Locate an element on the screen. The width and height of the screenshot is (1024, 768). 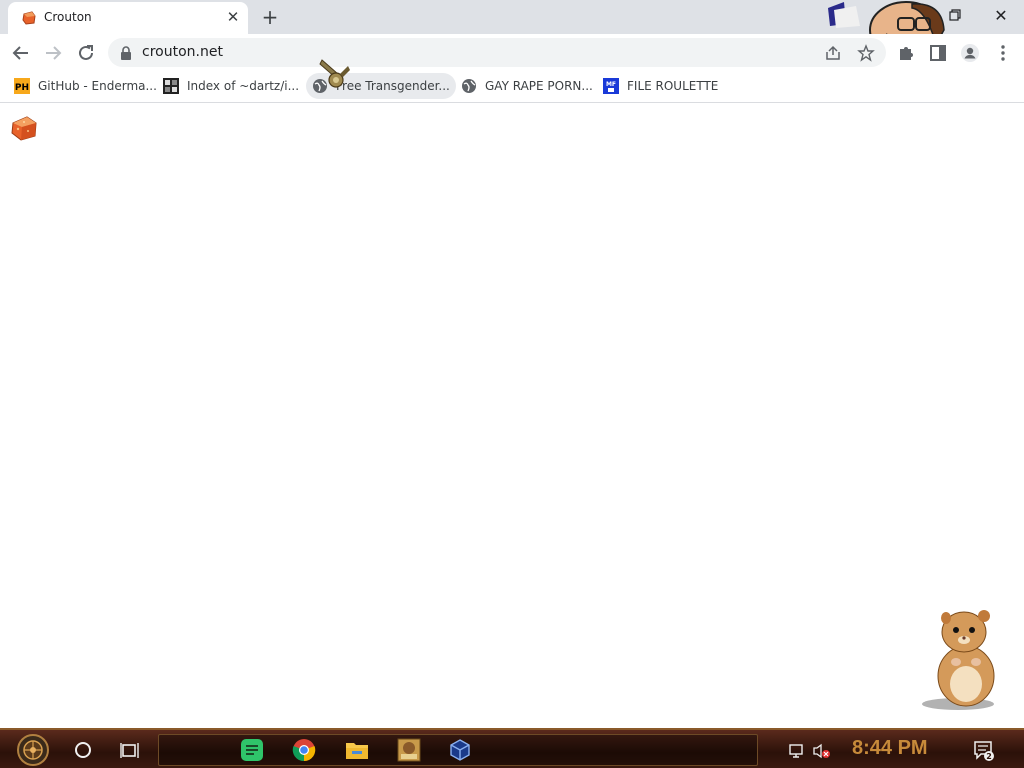
notification-badge: 2 is located at coordinates (989, 756).